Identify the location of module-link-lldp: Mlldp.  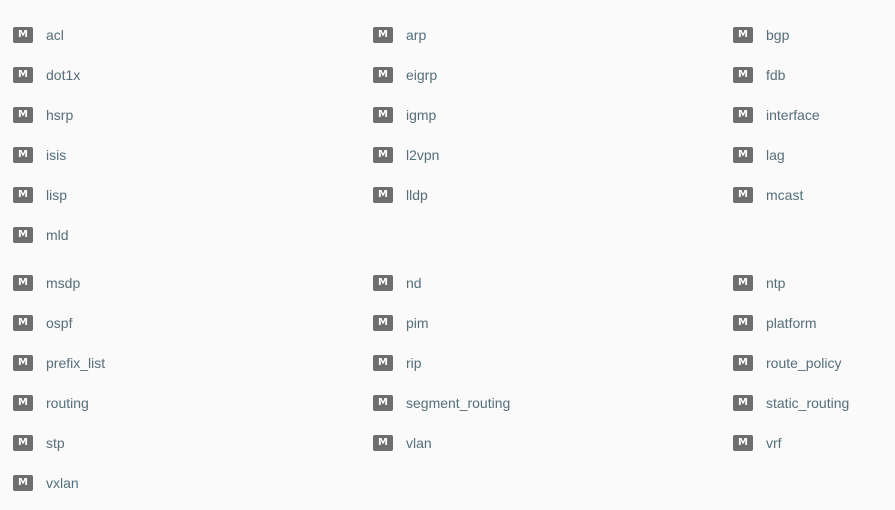
(400, 195).